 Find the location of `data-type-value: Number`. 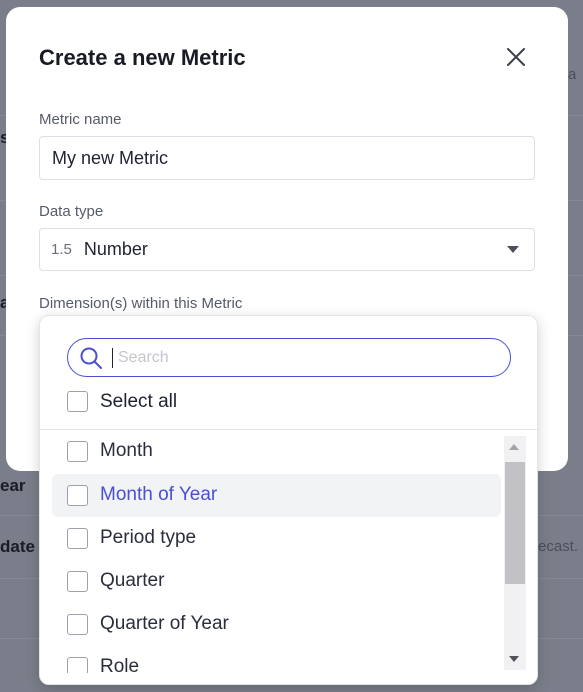

data-type-value: Number is located at coordinates (115, 249).